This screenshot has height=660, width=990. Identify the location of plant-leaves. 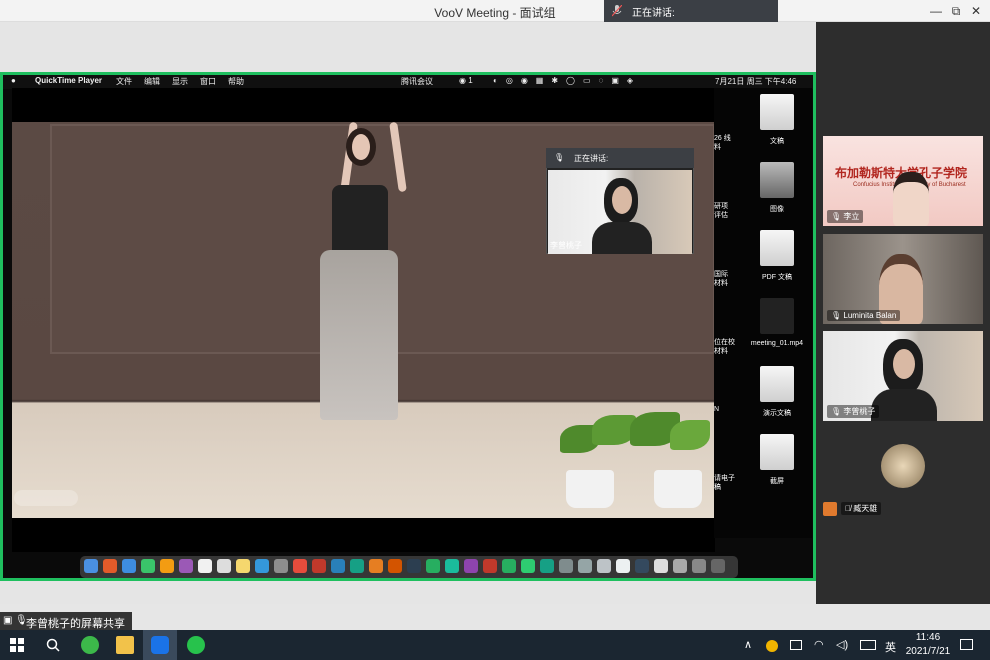
(690, 435).